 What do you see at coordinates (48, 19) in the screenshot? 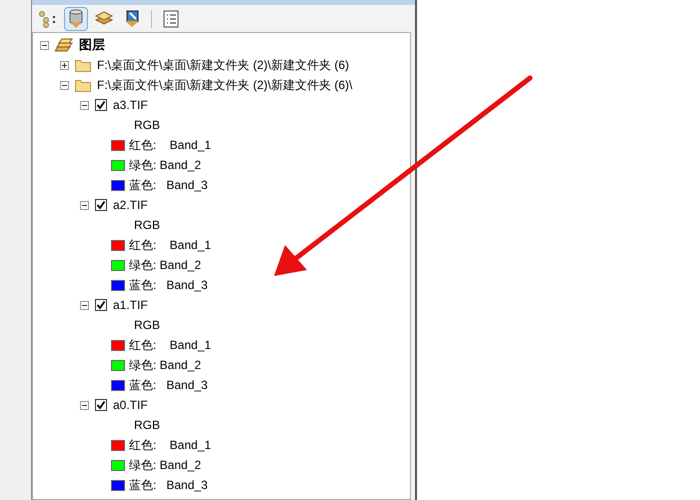
I see `tree-nodes-icon` at bounding box center [48, 19].